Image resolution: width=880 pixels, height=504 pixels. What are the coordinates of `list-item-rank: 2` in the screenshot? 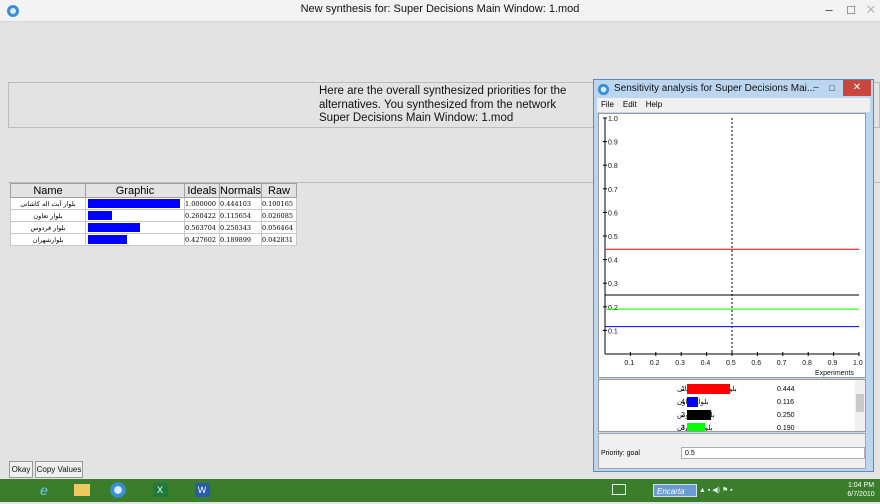 It's located at (683, 415).